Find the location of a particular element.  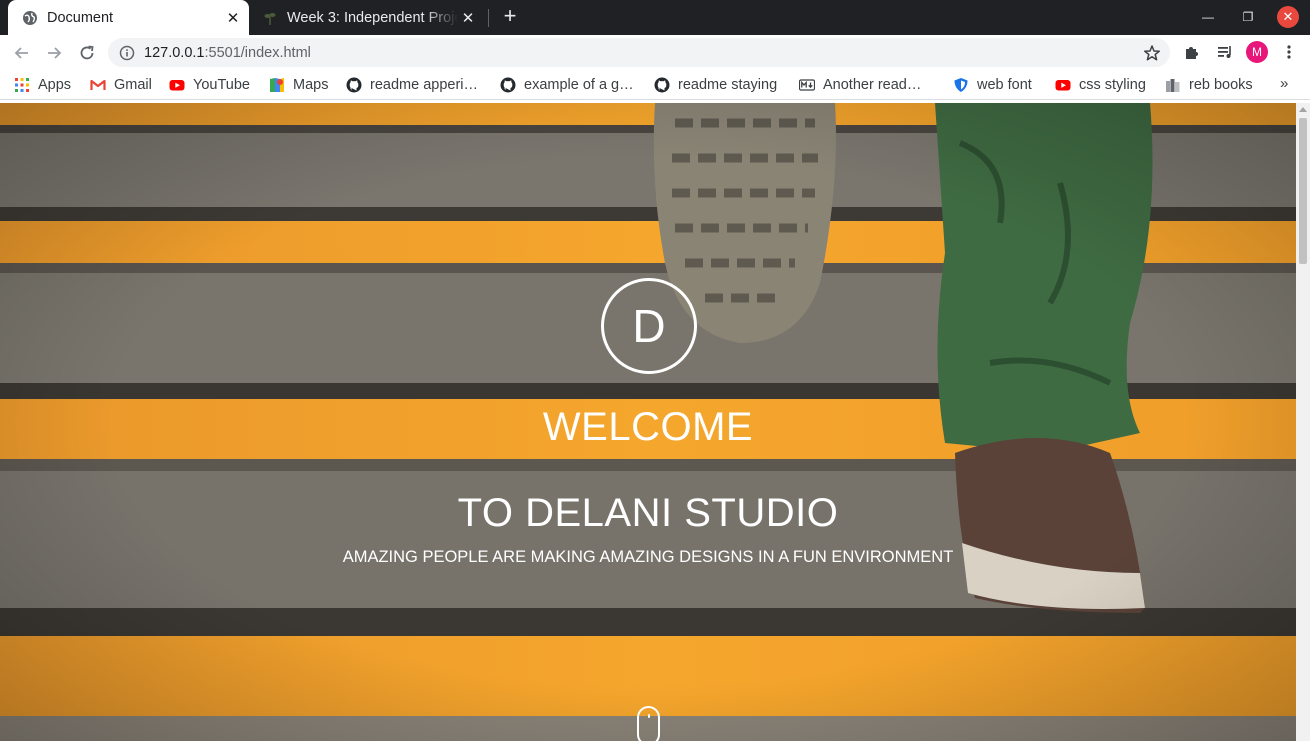

site-info-icon is located at coordinates (127, 53).